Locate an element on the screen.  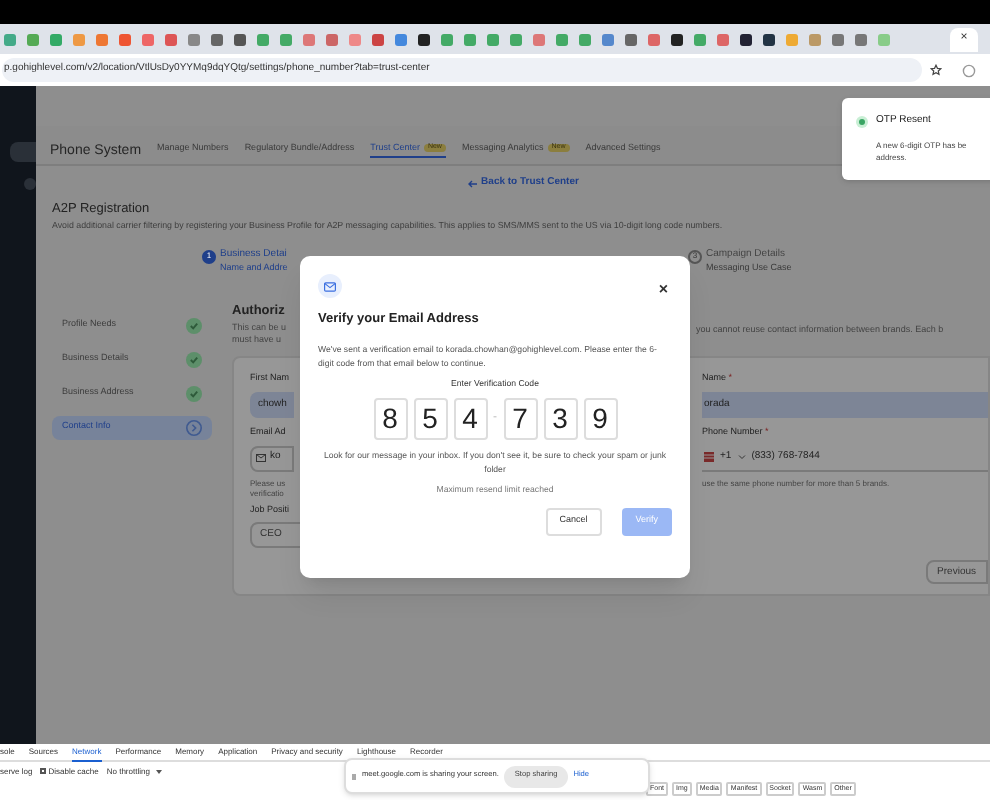
chevron-icon is located at coordinates (194, 427).